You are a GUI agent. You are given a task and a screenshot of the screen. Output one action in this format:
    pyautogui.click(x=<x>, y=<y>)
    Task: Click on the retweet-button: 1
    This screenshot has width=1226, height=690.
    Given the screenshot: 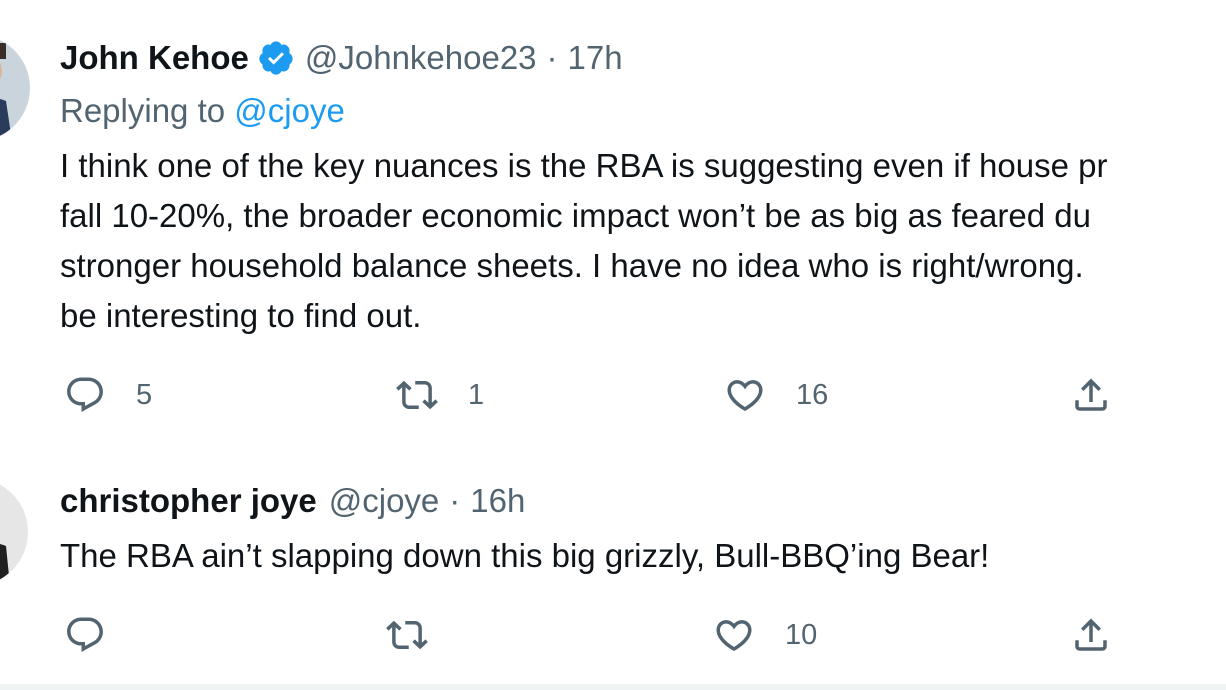 What is the action you would take?
    pyautogui.click(x=440, y=395)
    